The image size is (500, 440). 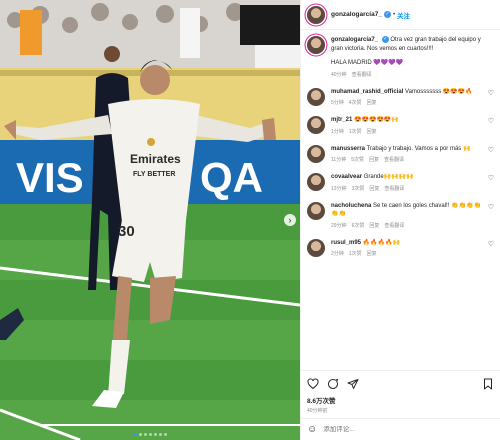 I want to click on comment-likes: 4次赞, so click(x=355, y=102).